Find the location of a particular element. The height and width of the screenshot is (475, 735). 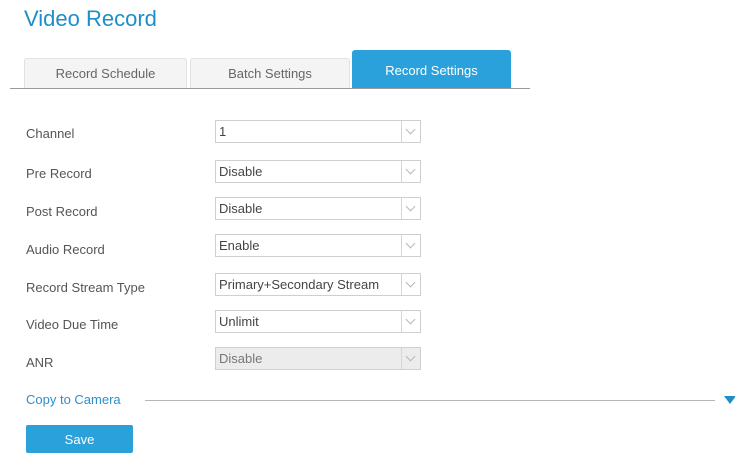

audio-record-label: Audio Record is located at coordinates (65, 249).